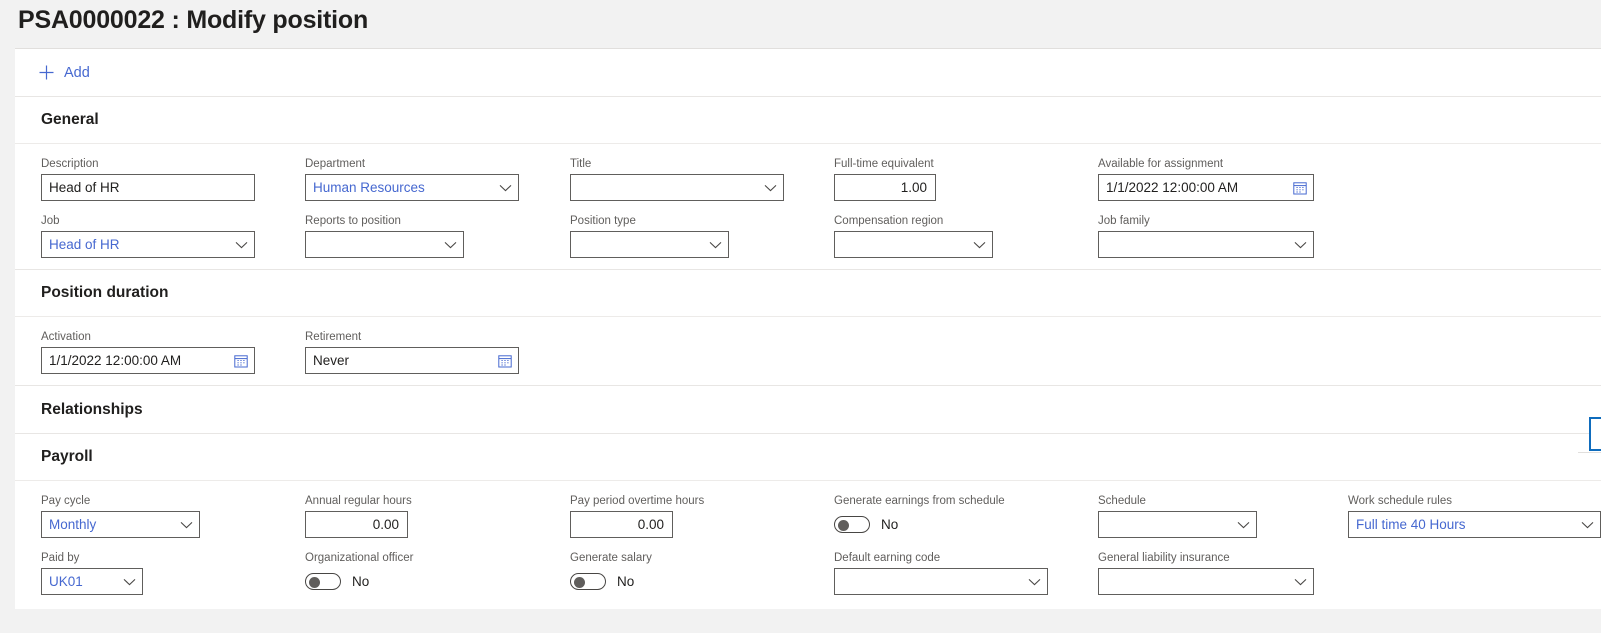 The width and height of the screenshot is (1601, 633). What do you see at coordinates (335, 164) in the screenshot?
I see `field-department-label: Department` at bounding box center [335, 164].